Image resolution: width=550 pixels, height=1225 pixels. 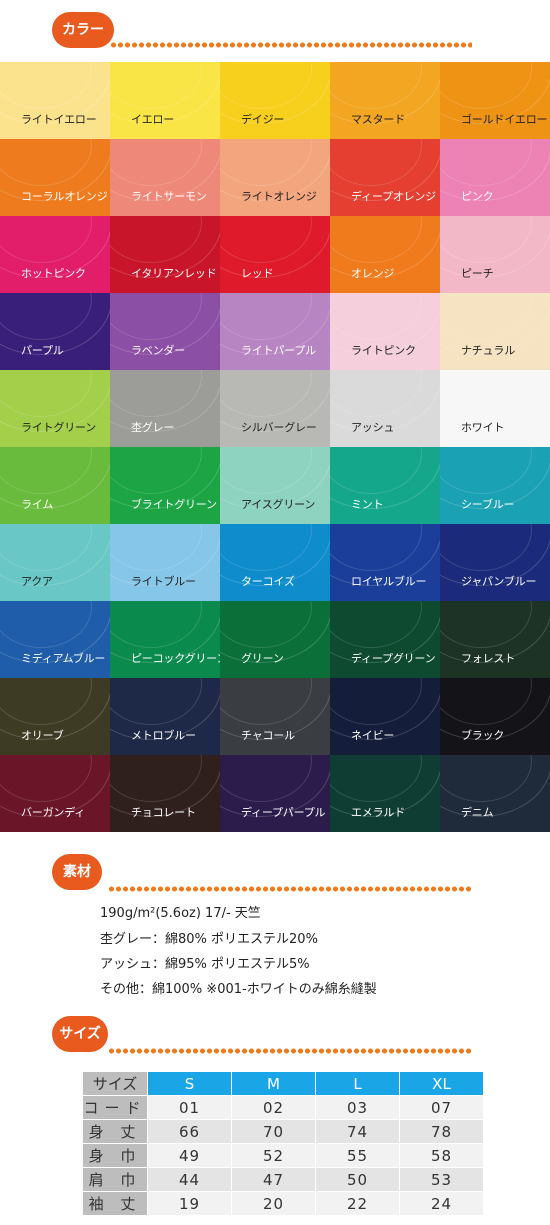 What do you see at coordinates (275, 793) in the screenshot?
I see `color-swatch: ディープパープル` at bounding box center [275, 793].